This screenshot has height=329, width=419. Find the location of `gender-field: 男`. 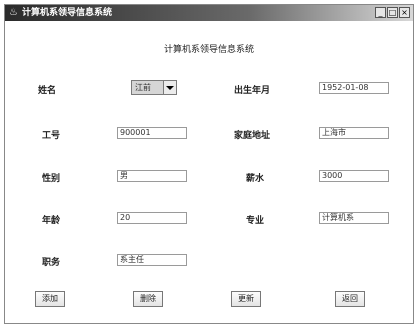

gender-field: 男 is located at coordinates (152, 176).